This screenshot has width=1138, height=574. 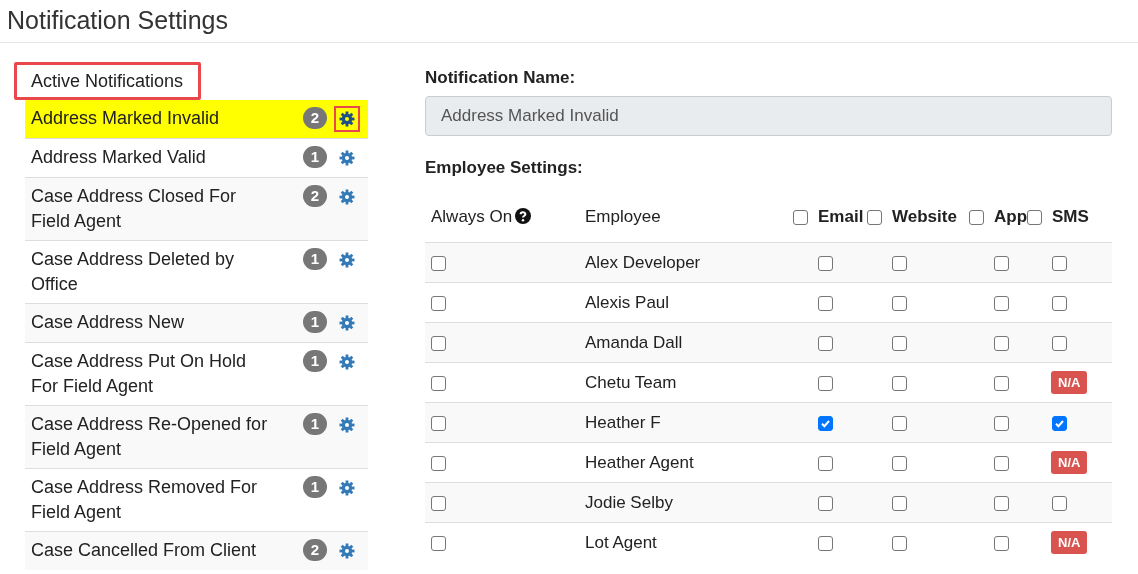 I want to click on field-label: Notification Name:, so click(x=500, y=78).